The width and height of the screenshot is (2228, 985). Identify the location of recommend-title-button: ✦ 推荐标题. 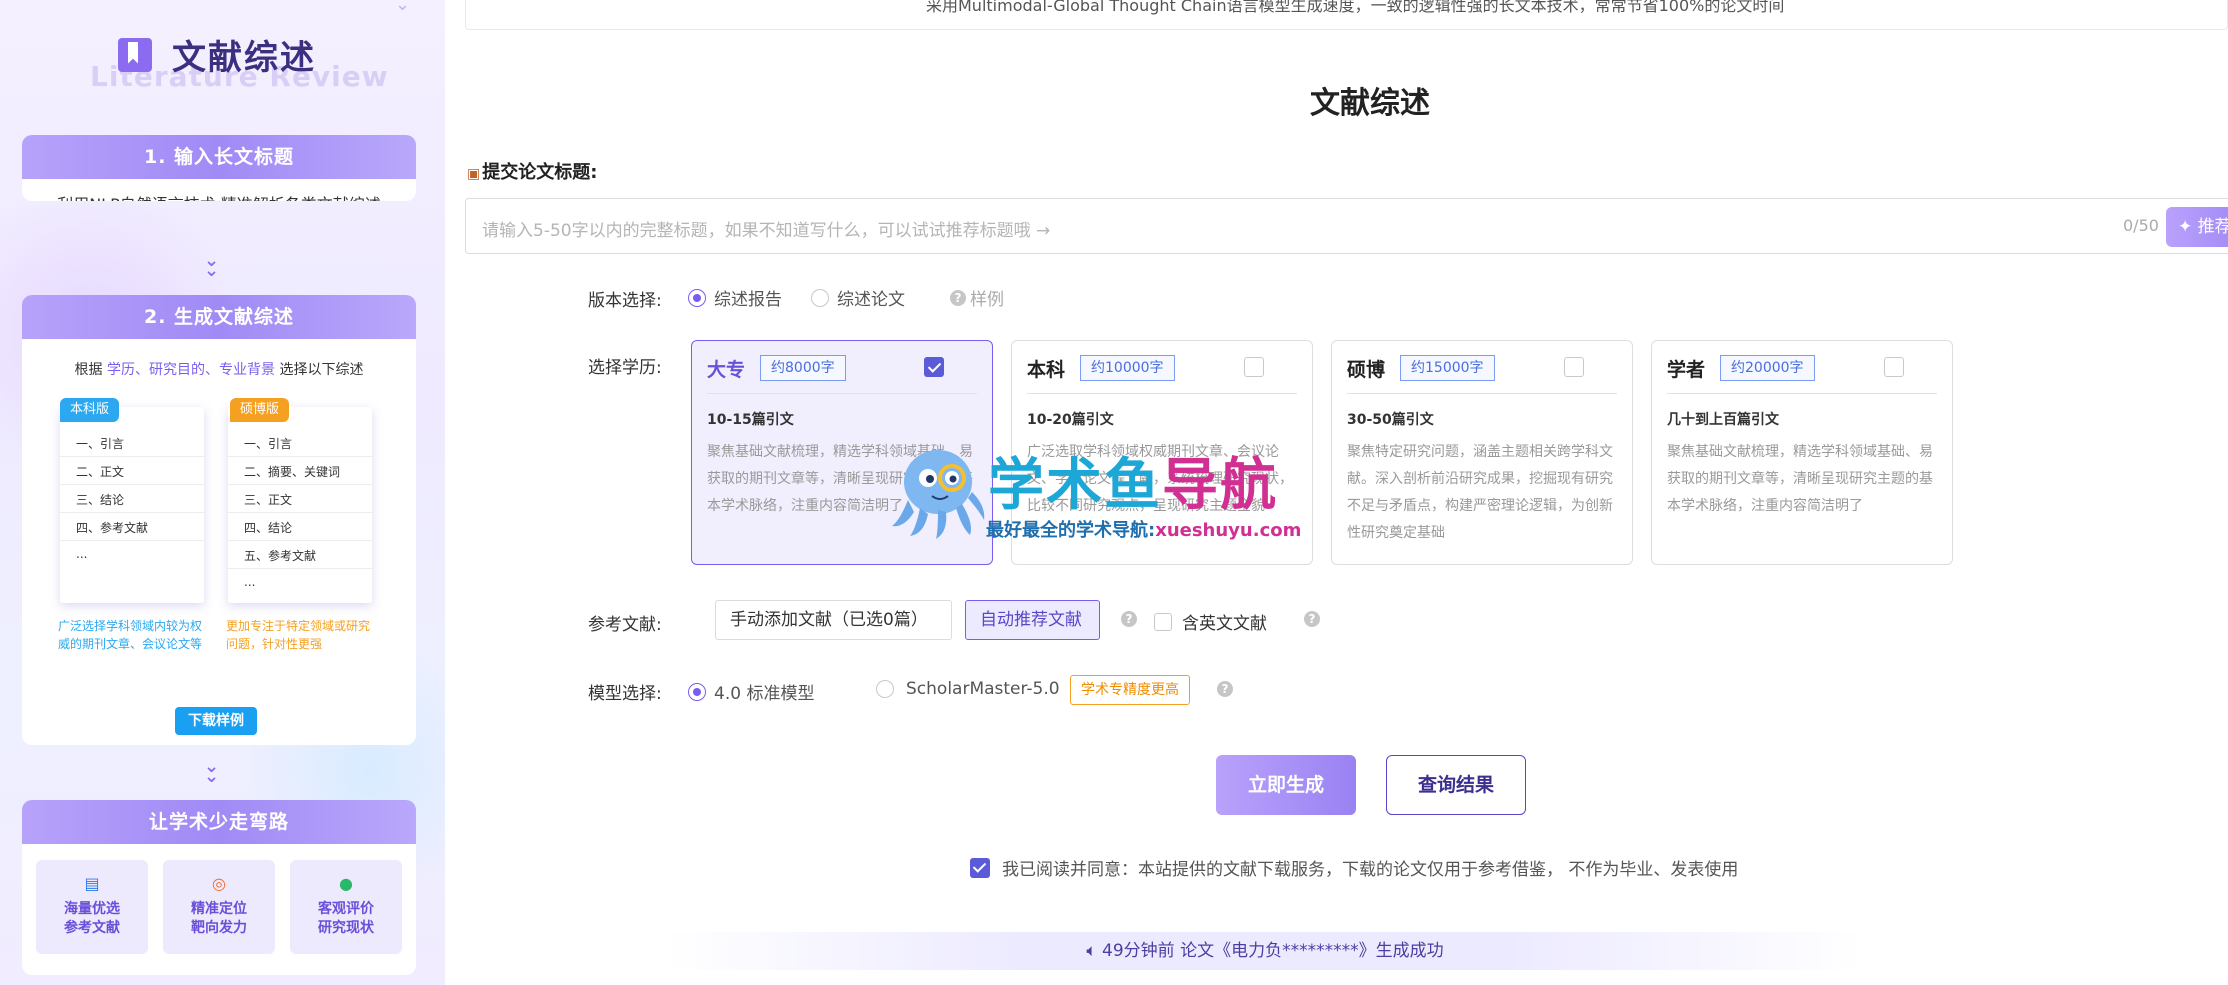
(2197, 227).